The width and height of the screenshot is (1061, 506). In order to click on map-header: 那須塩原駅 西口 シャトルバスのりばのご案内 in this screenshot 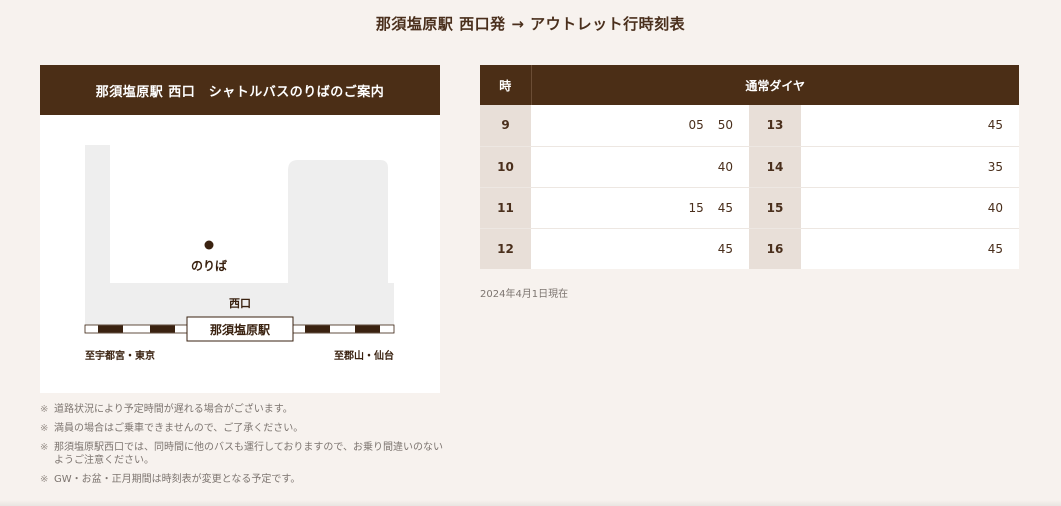, I will do `click(240, 90)`.